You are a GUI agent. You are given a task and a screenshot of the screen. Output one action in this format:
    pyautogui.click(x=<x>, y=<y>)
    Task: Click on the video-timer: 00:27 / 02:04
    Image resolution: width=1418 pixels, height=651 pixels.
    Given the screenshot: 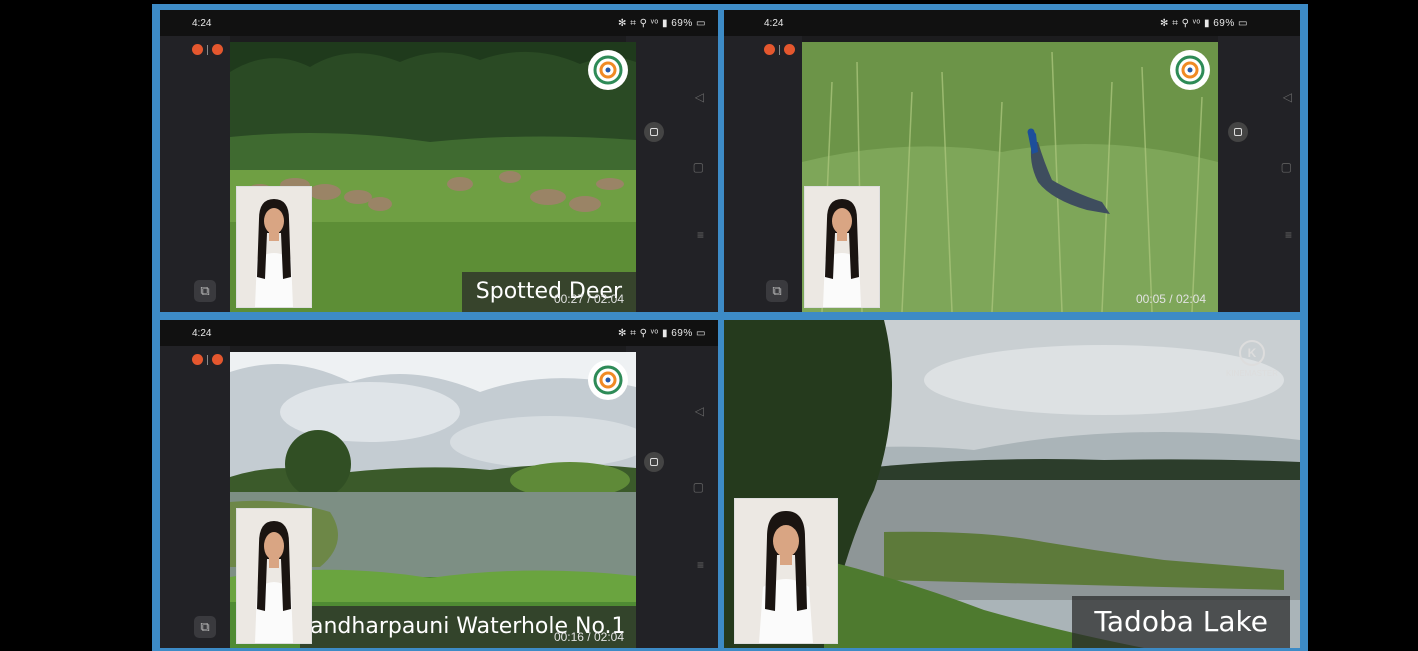 What is the action you would take?
    pyautogui.click(x=588, y=299)
    